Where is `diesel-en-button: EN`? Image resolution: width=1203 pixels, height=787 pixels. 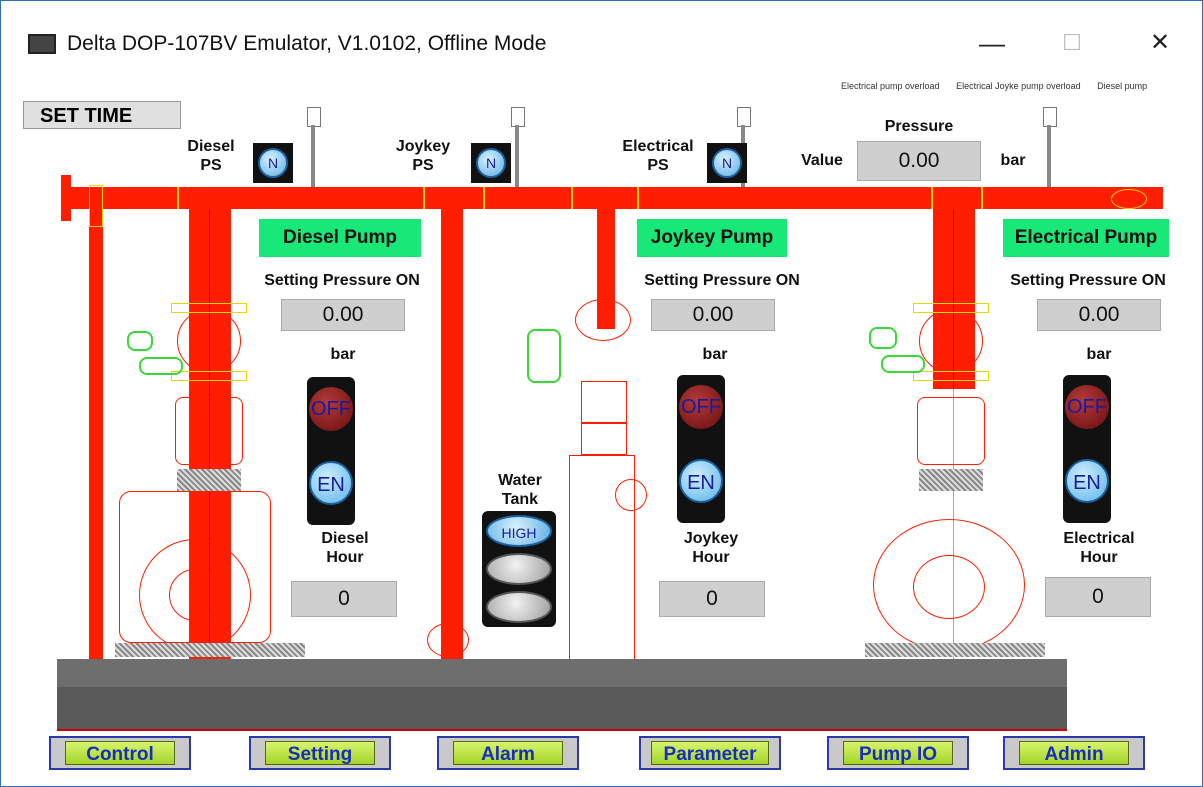 diesel-en-button: EN is located at coordinates (331, 483).